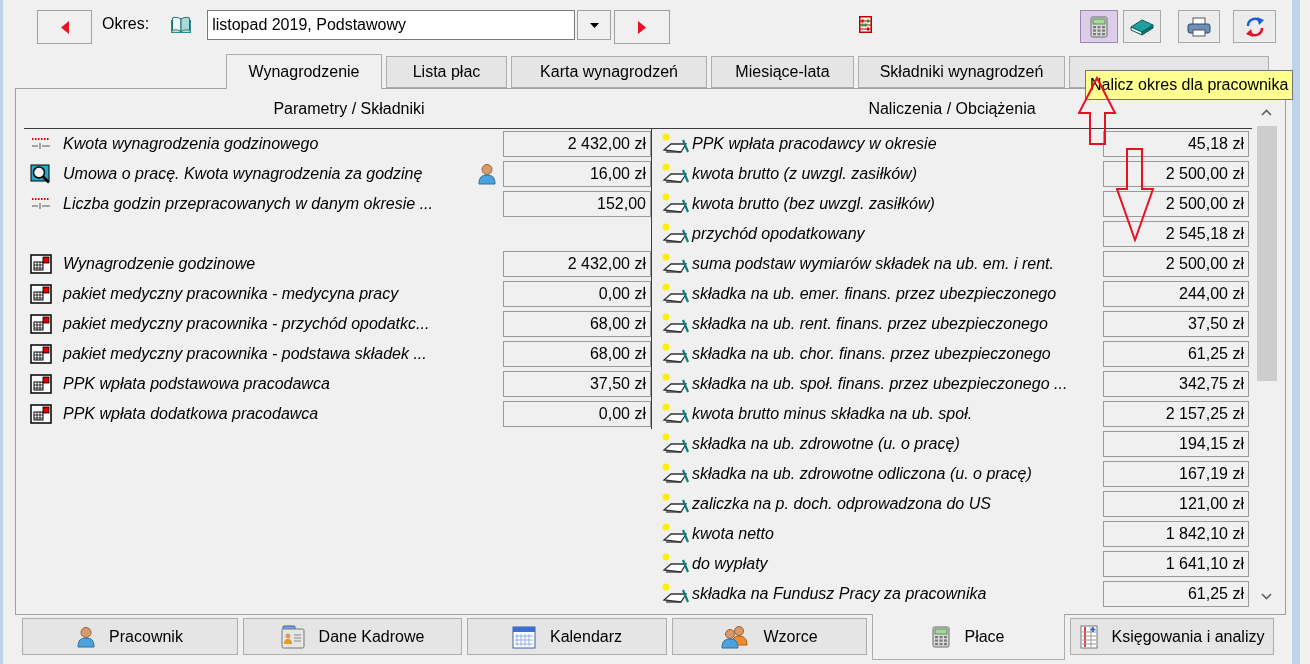 This screenshot has height=664, width=1310. I want to click on value-field: 45,18 zł, so click(1176, 144).